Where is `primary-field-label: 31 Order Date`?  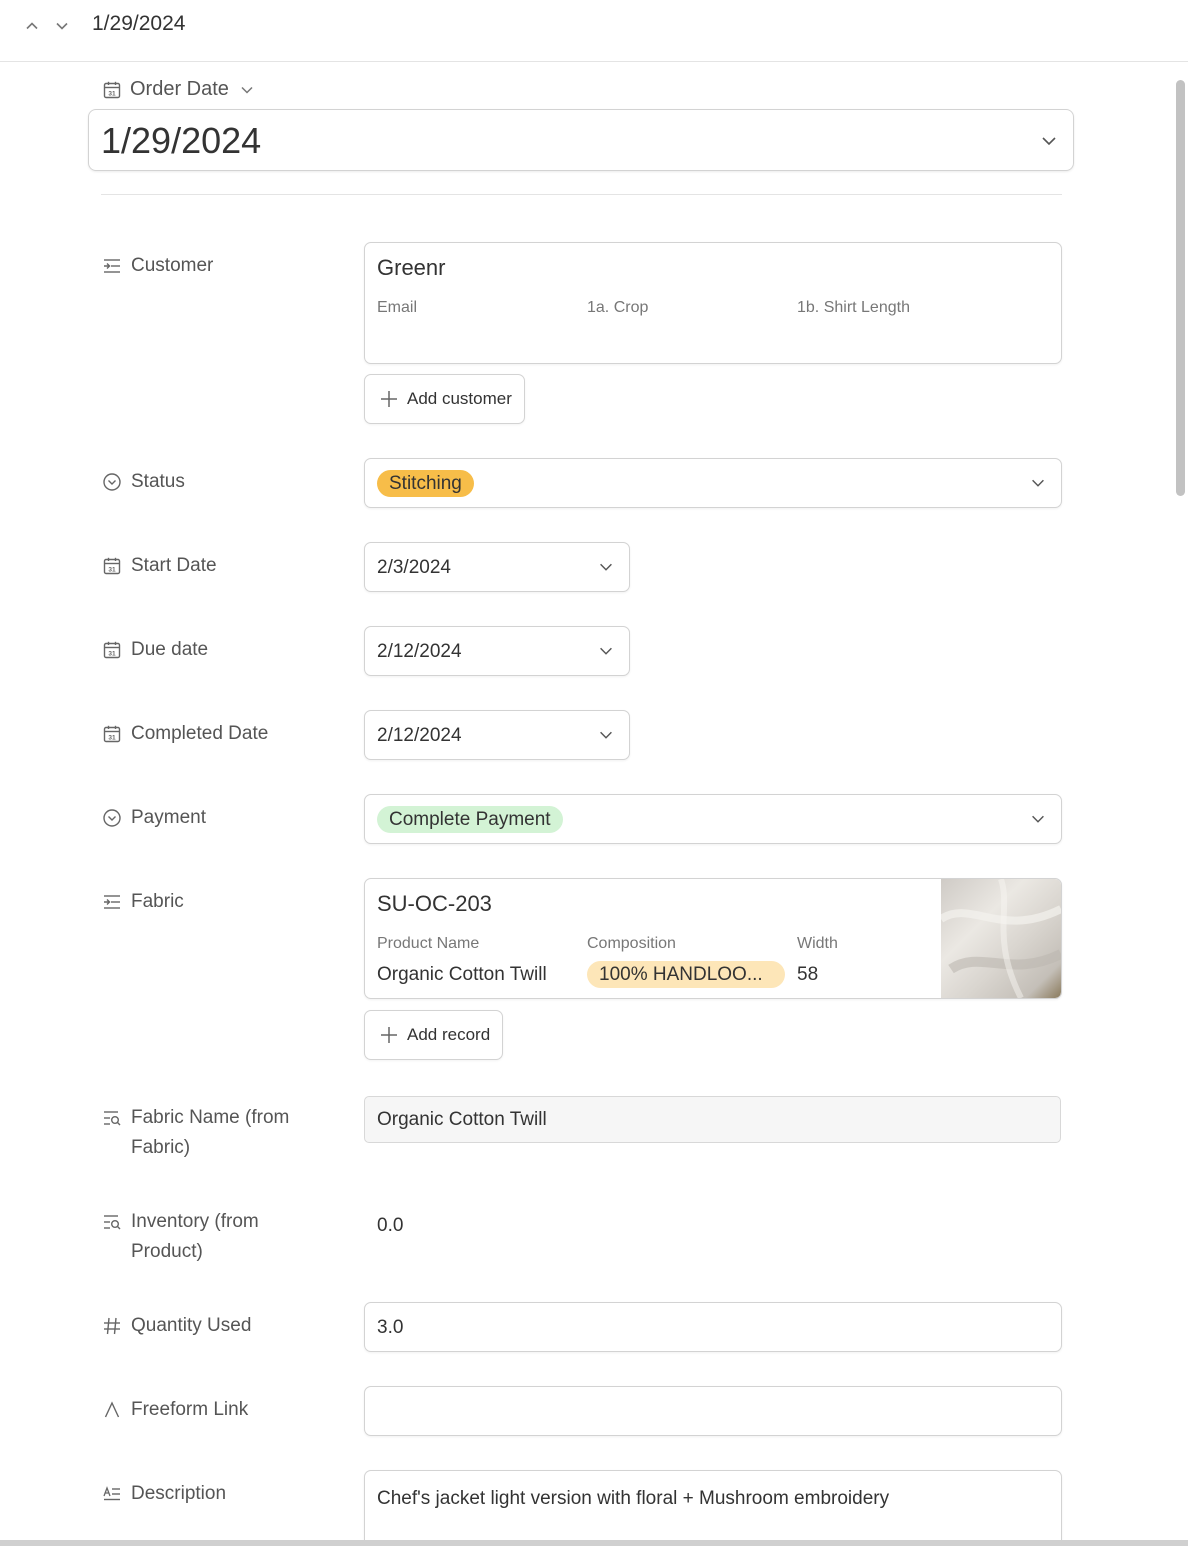
primary-field-label: 31 Order Date is located at coordinates (178, 89).